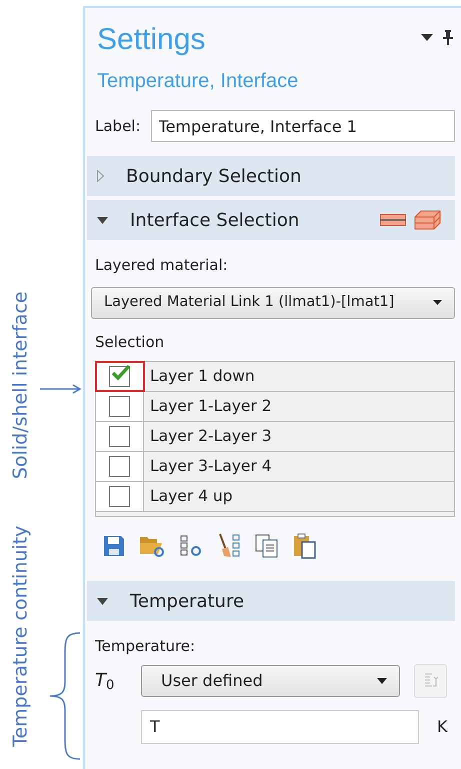 The height and width of the screenshot is (769, 461). I want to click on checklist-refresh-icon, so click(191, 546).